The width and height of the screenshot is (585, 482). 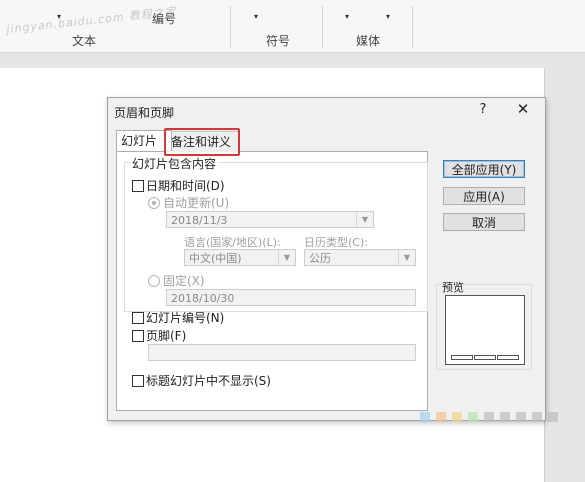 What do you see at coordinates (462, 357) in the screenshot?
I see `preview-placeholder-date` at bounding box center [462, 357].